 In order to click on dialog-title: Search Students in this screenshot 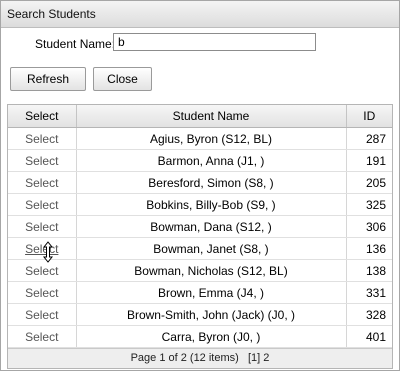, I will do `click(51, 14)`.